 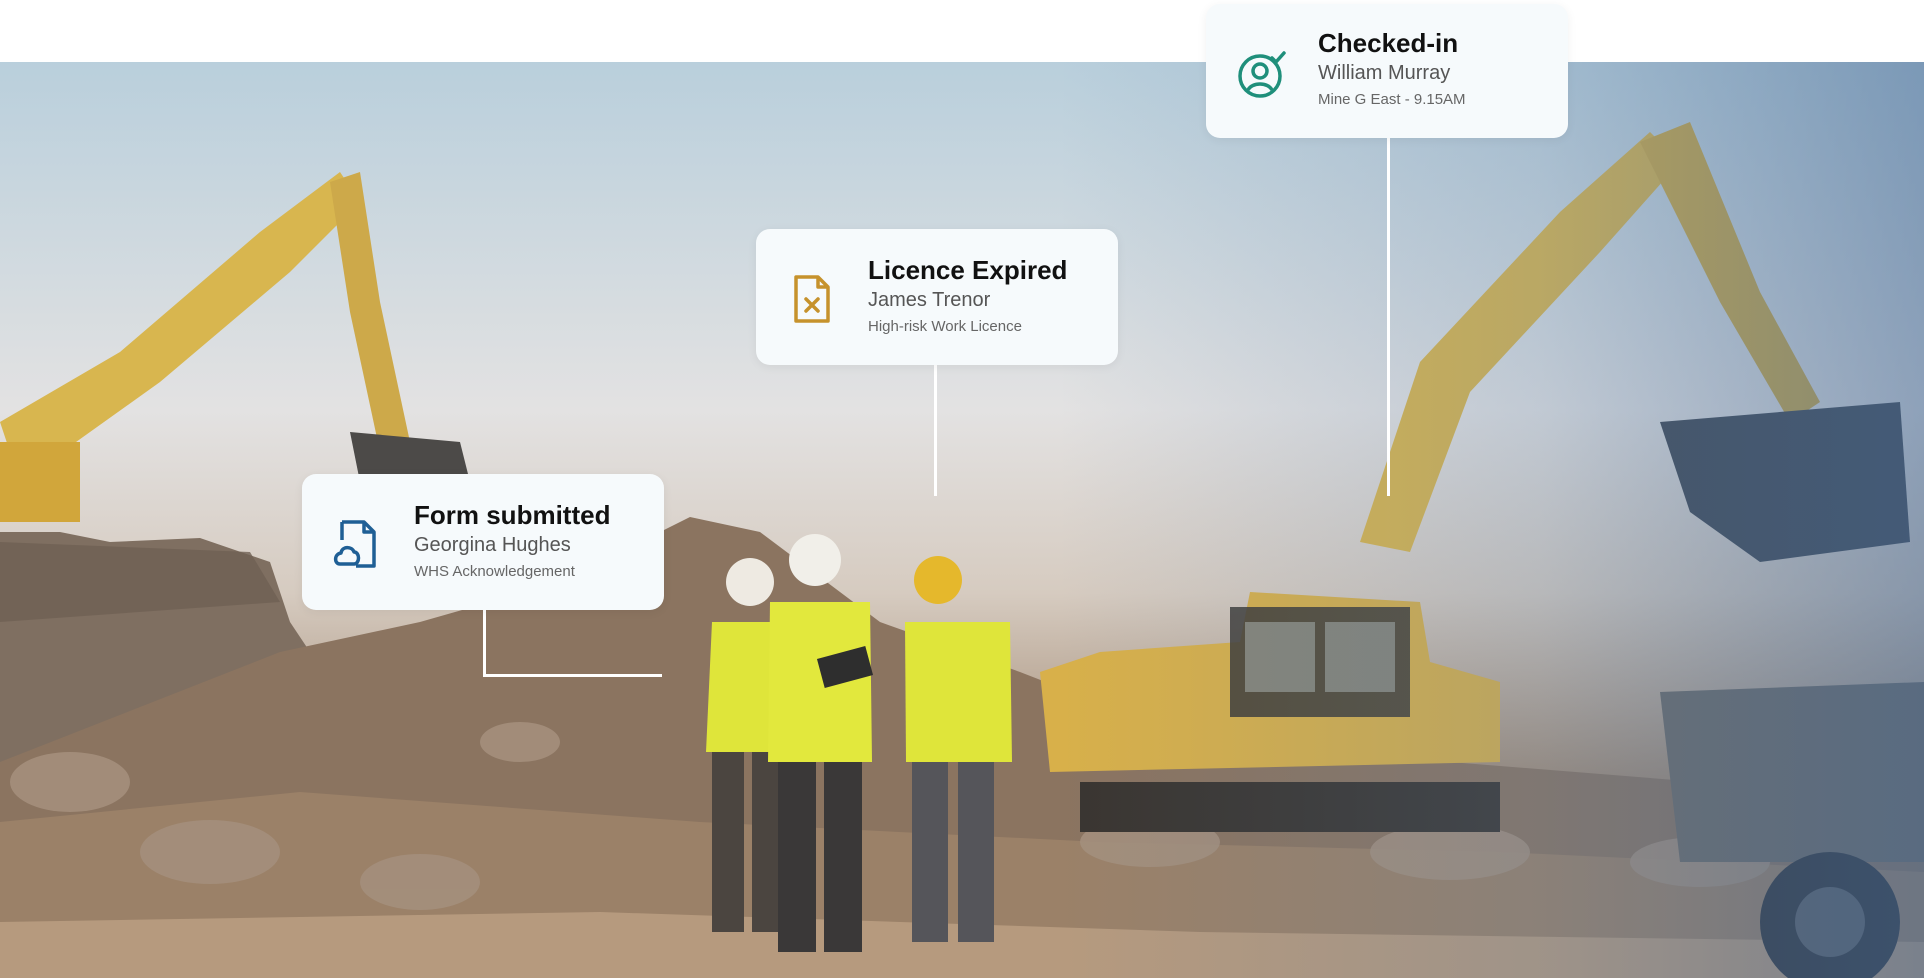 What do you see at coordinates (935, 430) in the screenshot?
I see `connector-licence-expired` at bounding box center [935, 430].